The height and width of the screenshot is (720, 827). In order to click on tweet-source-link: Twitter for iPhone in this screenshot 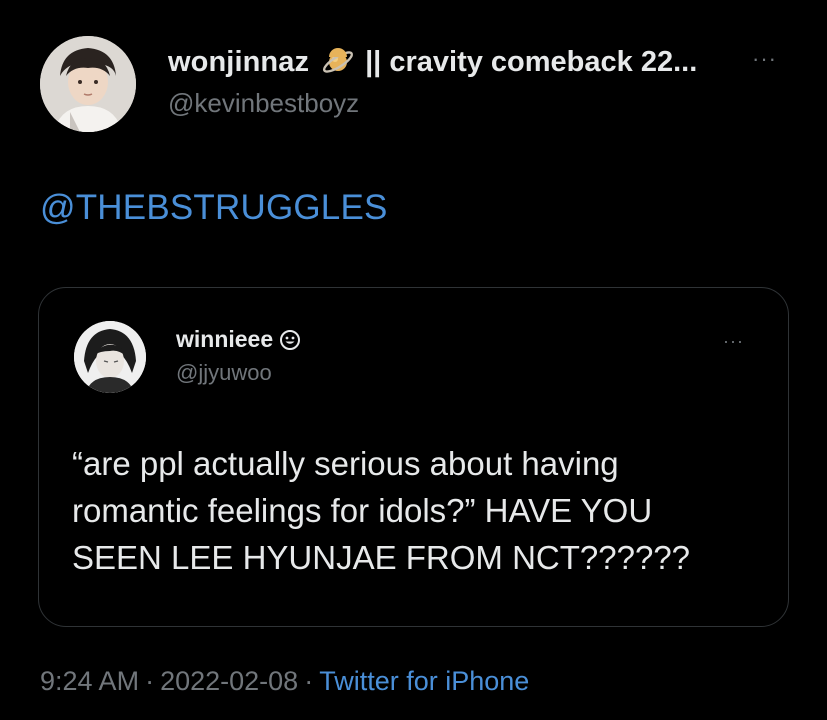, I will do `click(424, 681)`.